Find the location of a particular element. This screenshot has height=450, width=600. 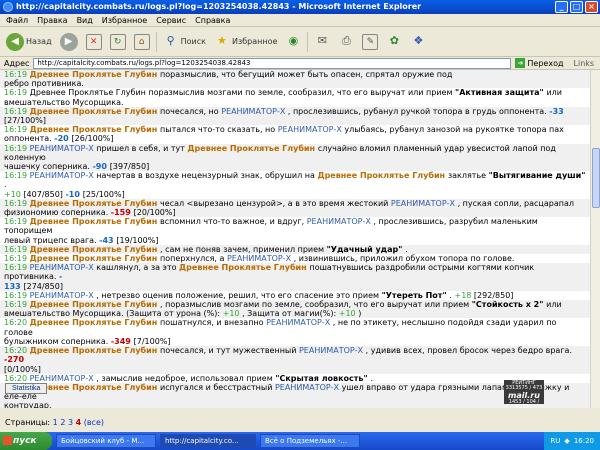

scrollbar-thumb is located at coordinates (596, 178).